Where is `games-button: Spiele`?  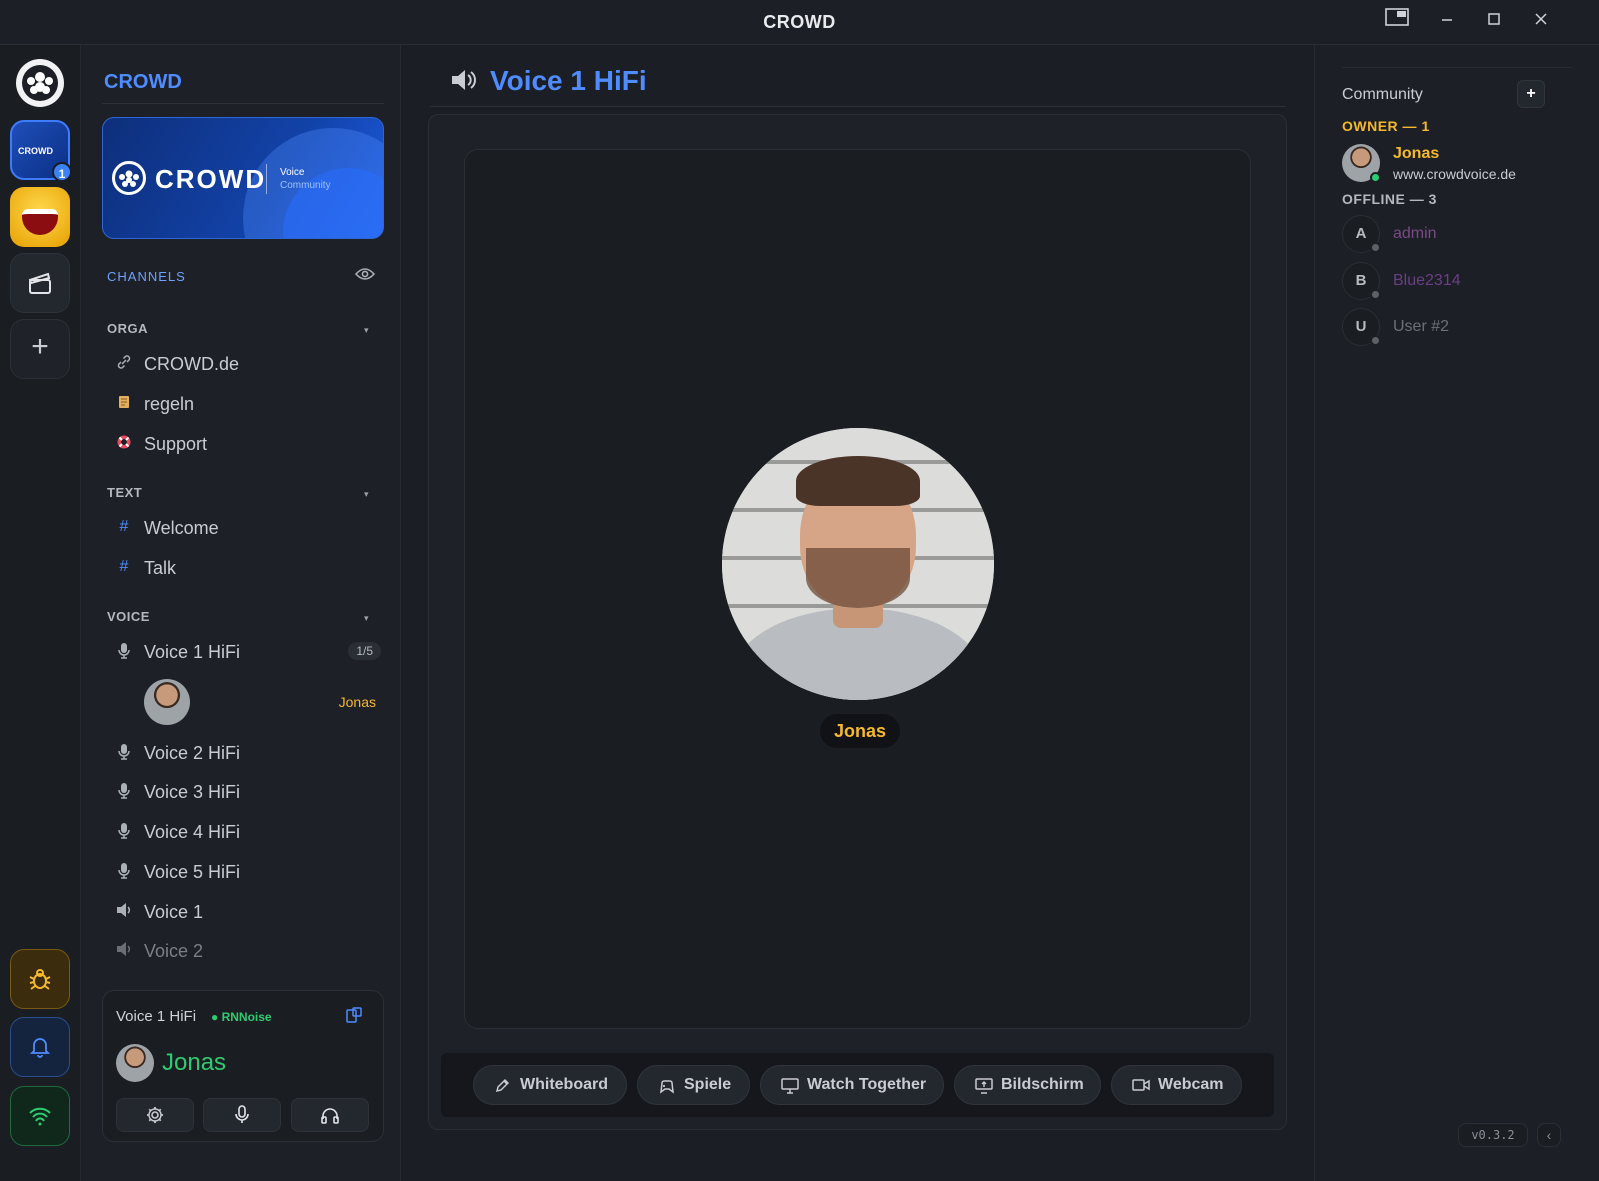 games-button: Spiele is located at coordinates (693, 1085).